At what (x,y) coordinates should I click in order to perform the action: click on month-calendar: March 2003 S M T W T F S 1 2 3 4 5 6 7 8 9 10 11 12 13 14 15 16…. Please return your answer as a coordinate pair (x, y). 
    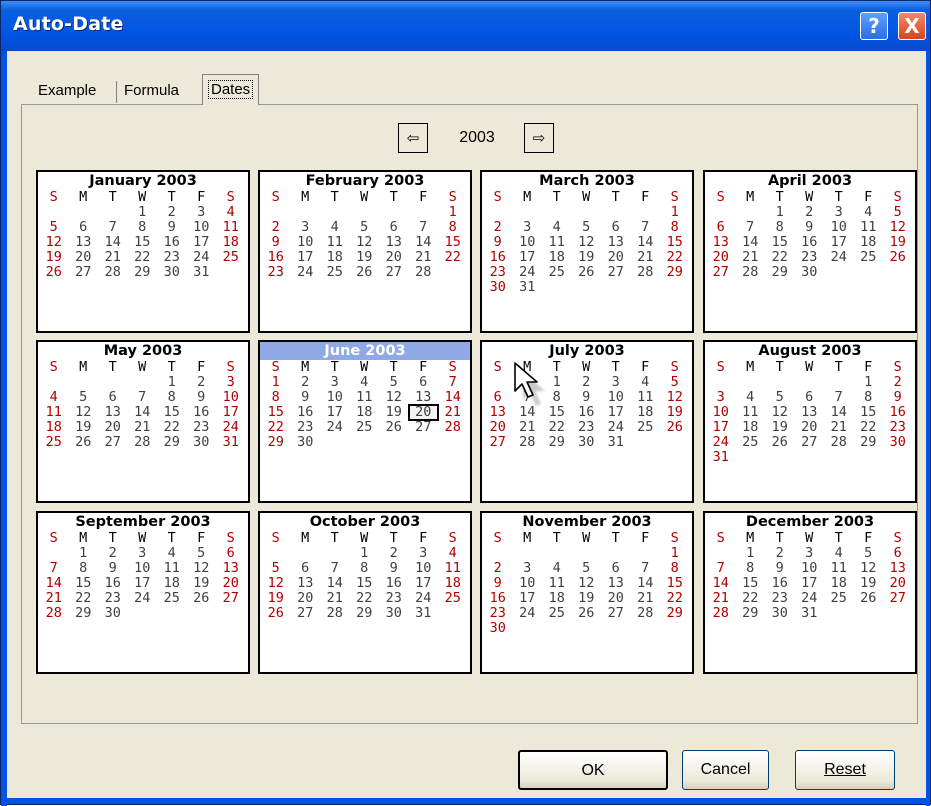
    Looking at the image, I should click on (587, 251).